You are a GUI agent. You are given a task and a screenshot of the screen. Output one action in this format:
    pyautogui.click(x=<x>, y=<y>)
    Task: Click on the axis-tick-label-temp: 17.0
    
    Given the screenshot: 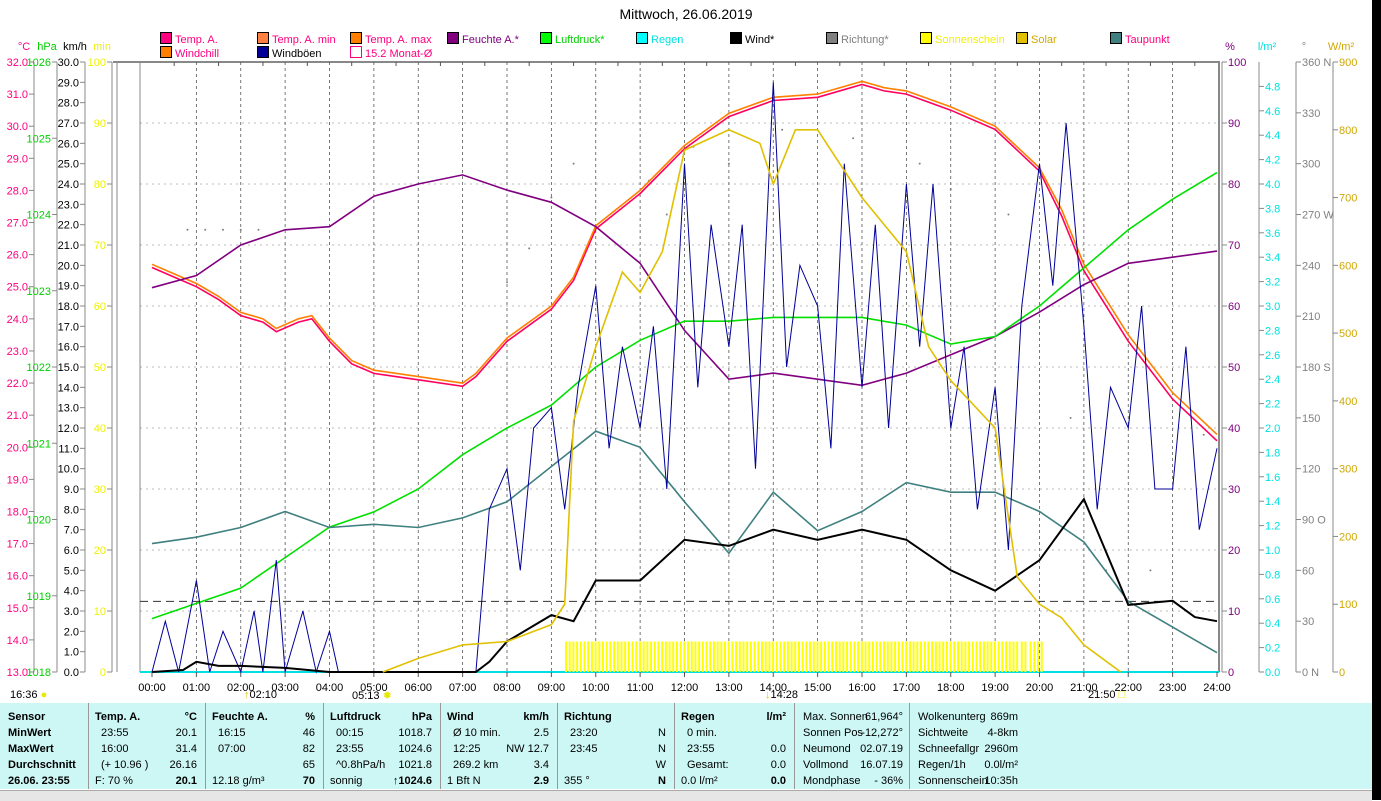 What is the action you would take?
    pyautogui.click(x=17, y=545)
    